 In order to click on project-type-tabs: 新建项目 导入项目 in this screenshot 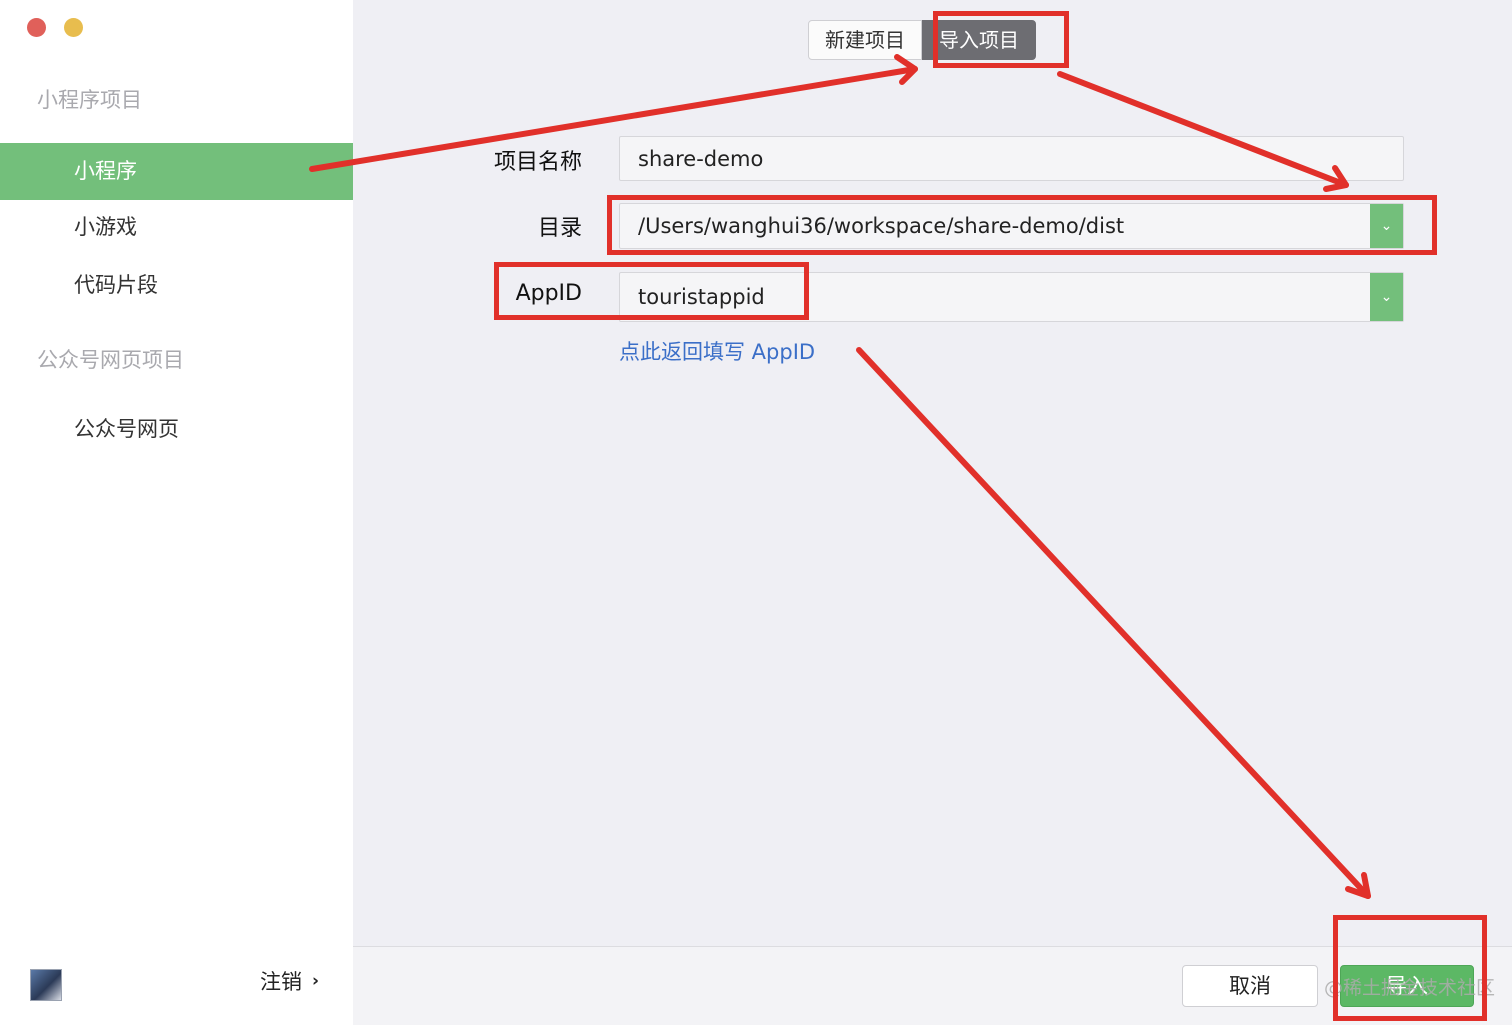, I will do `click(922, 40)`.